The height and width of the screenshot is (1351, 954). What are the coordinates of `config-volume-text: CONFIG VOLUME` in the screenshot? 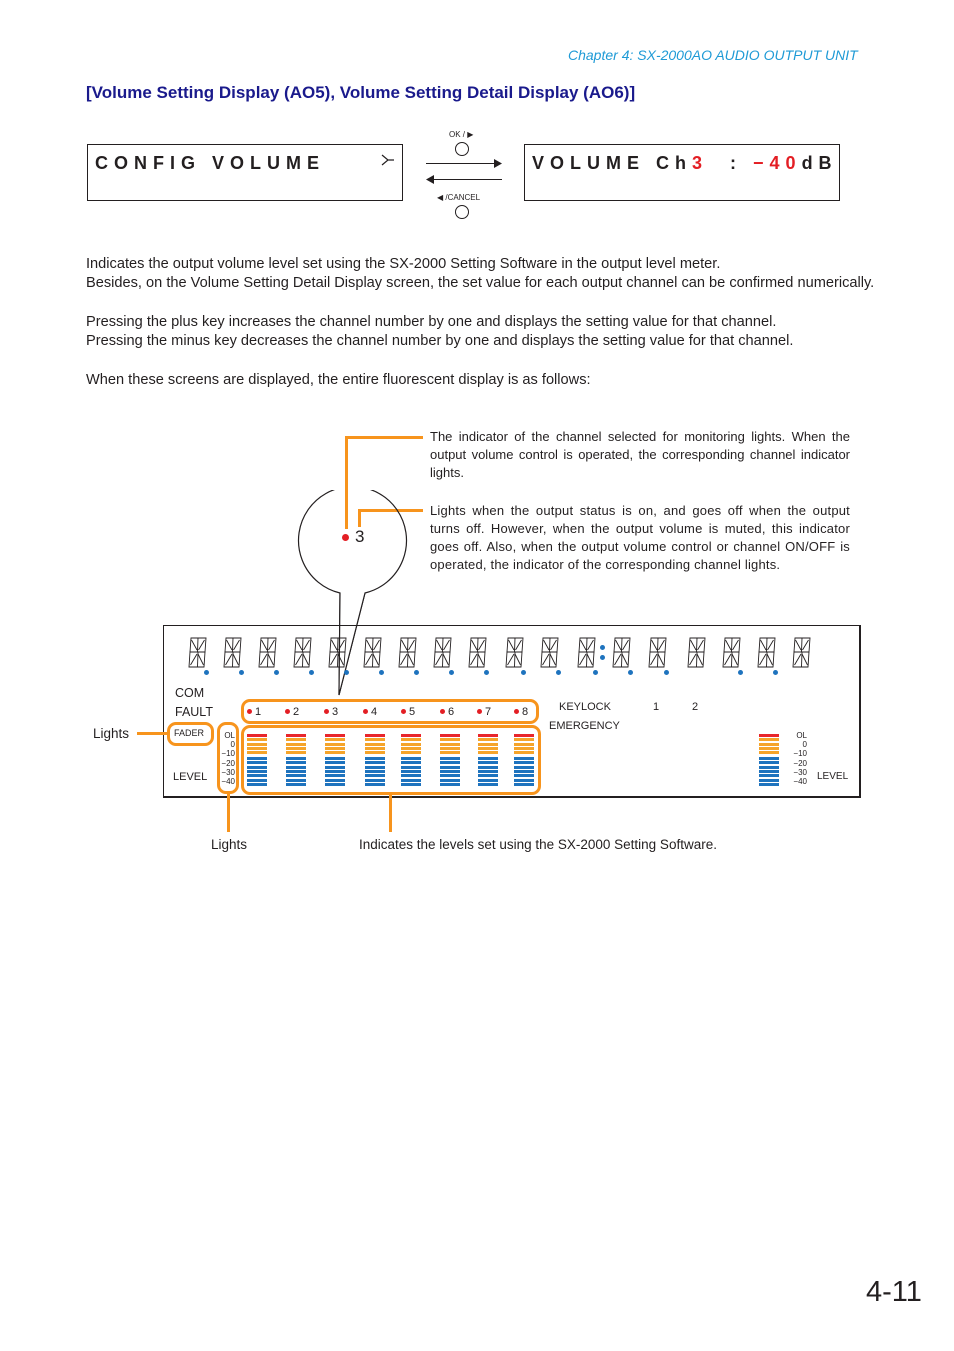 It's located at (210, 163).